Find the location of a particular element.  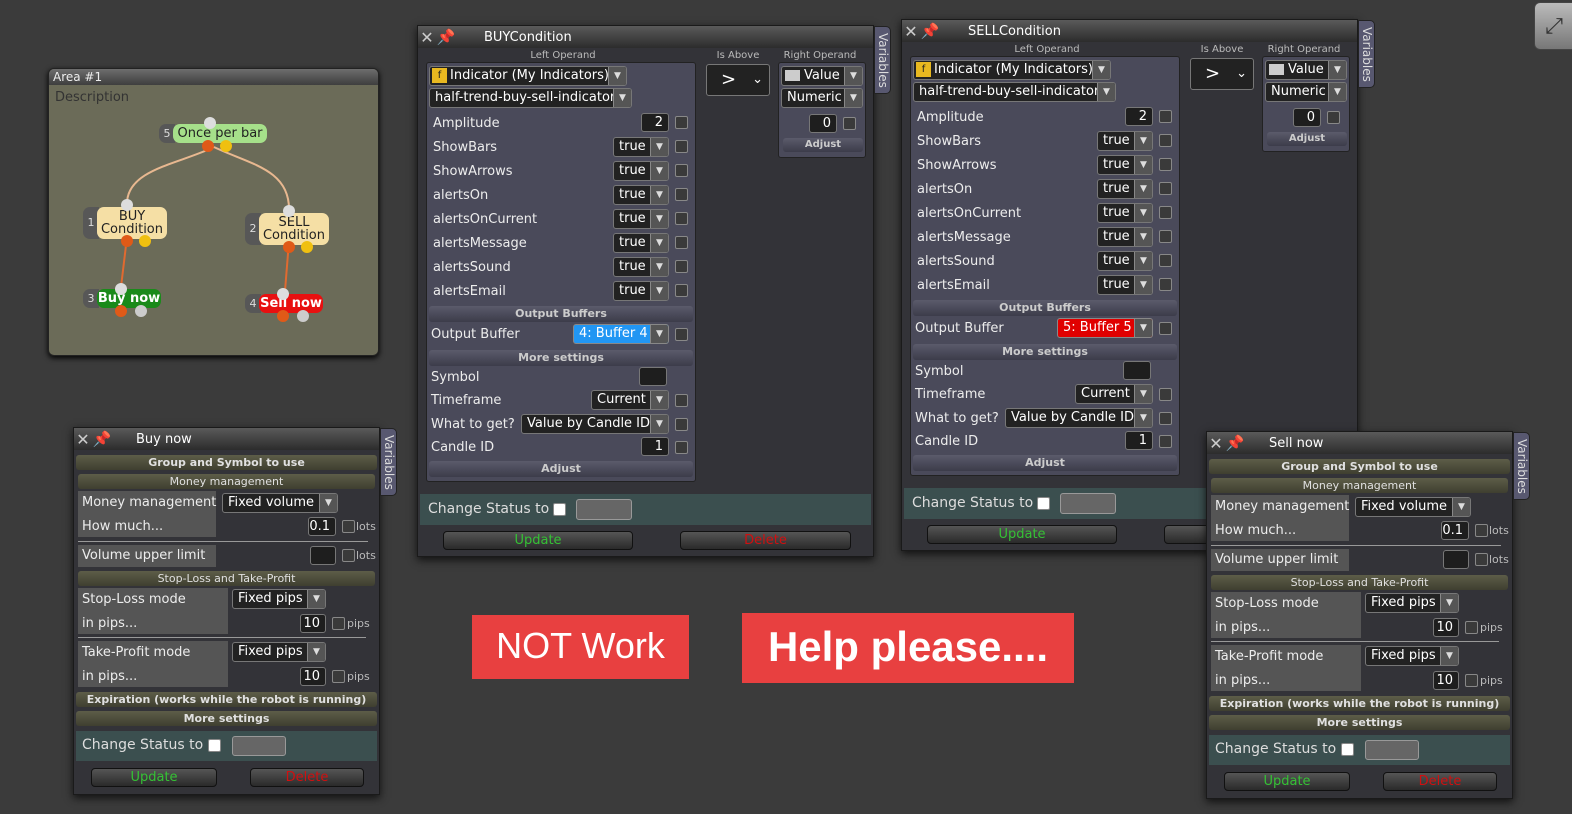

what-to-get-select: Value by Candle ID ▼ is located at coordinates (1079, 418).